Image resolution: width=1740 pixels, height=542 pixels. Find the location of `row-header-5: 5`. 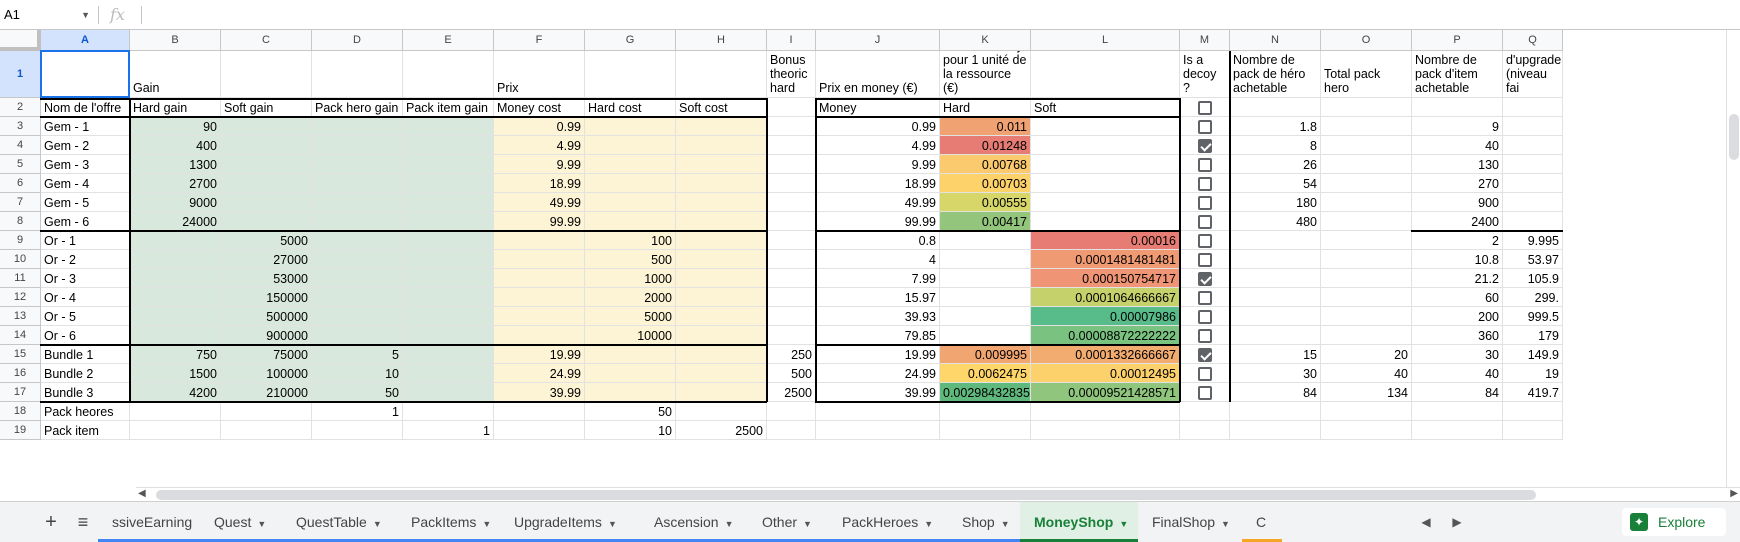

row-header-5: 5 is located at coordinates (20, 164).